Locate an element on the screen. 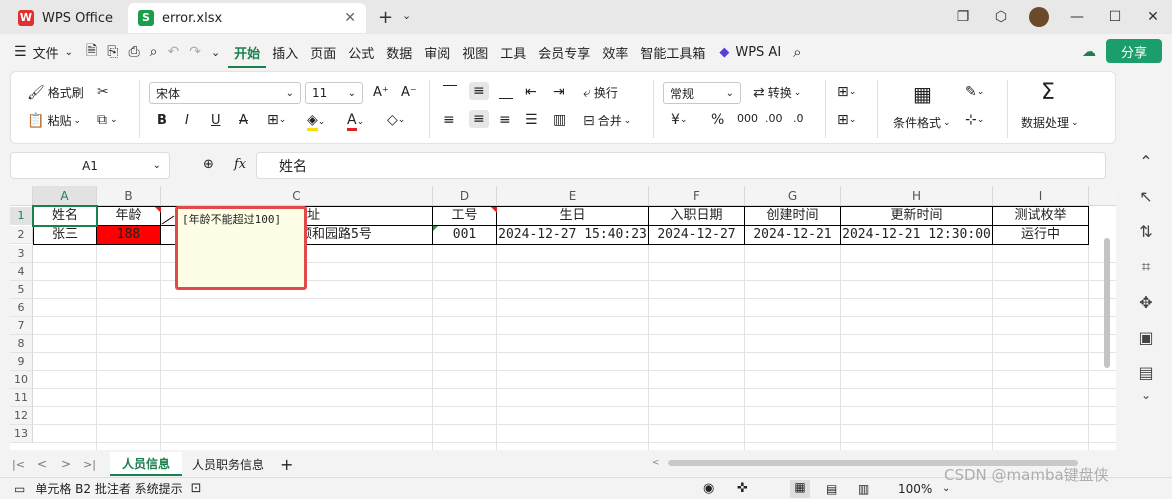  menu-member: 会员专享 is located at coordinates (564, 52).